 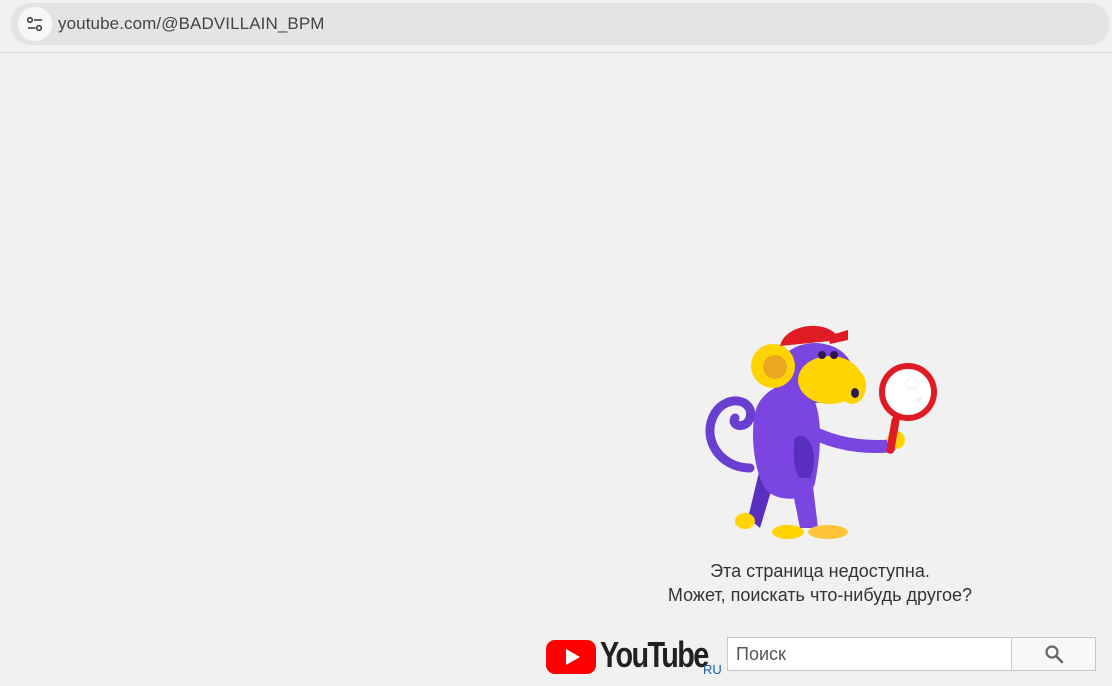 I want to click on youtube-logo: YouTube, so click(x=636, y=656).